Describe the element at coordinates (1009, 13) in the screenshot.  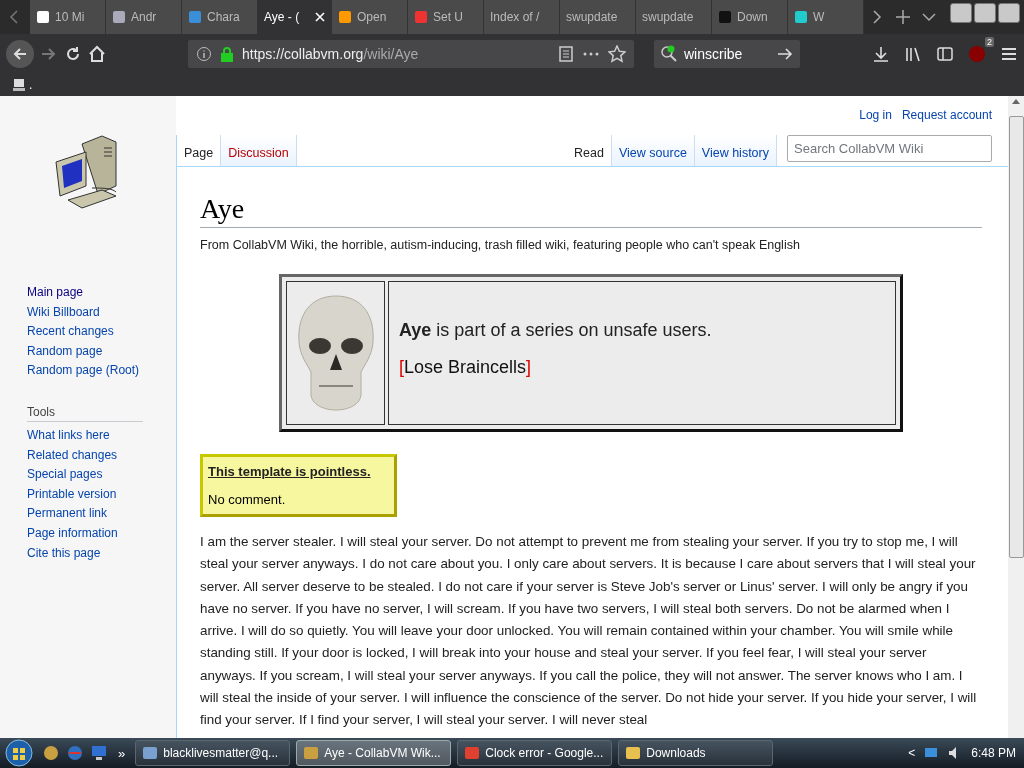
I see `close-button` at that location.